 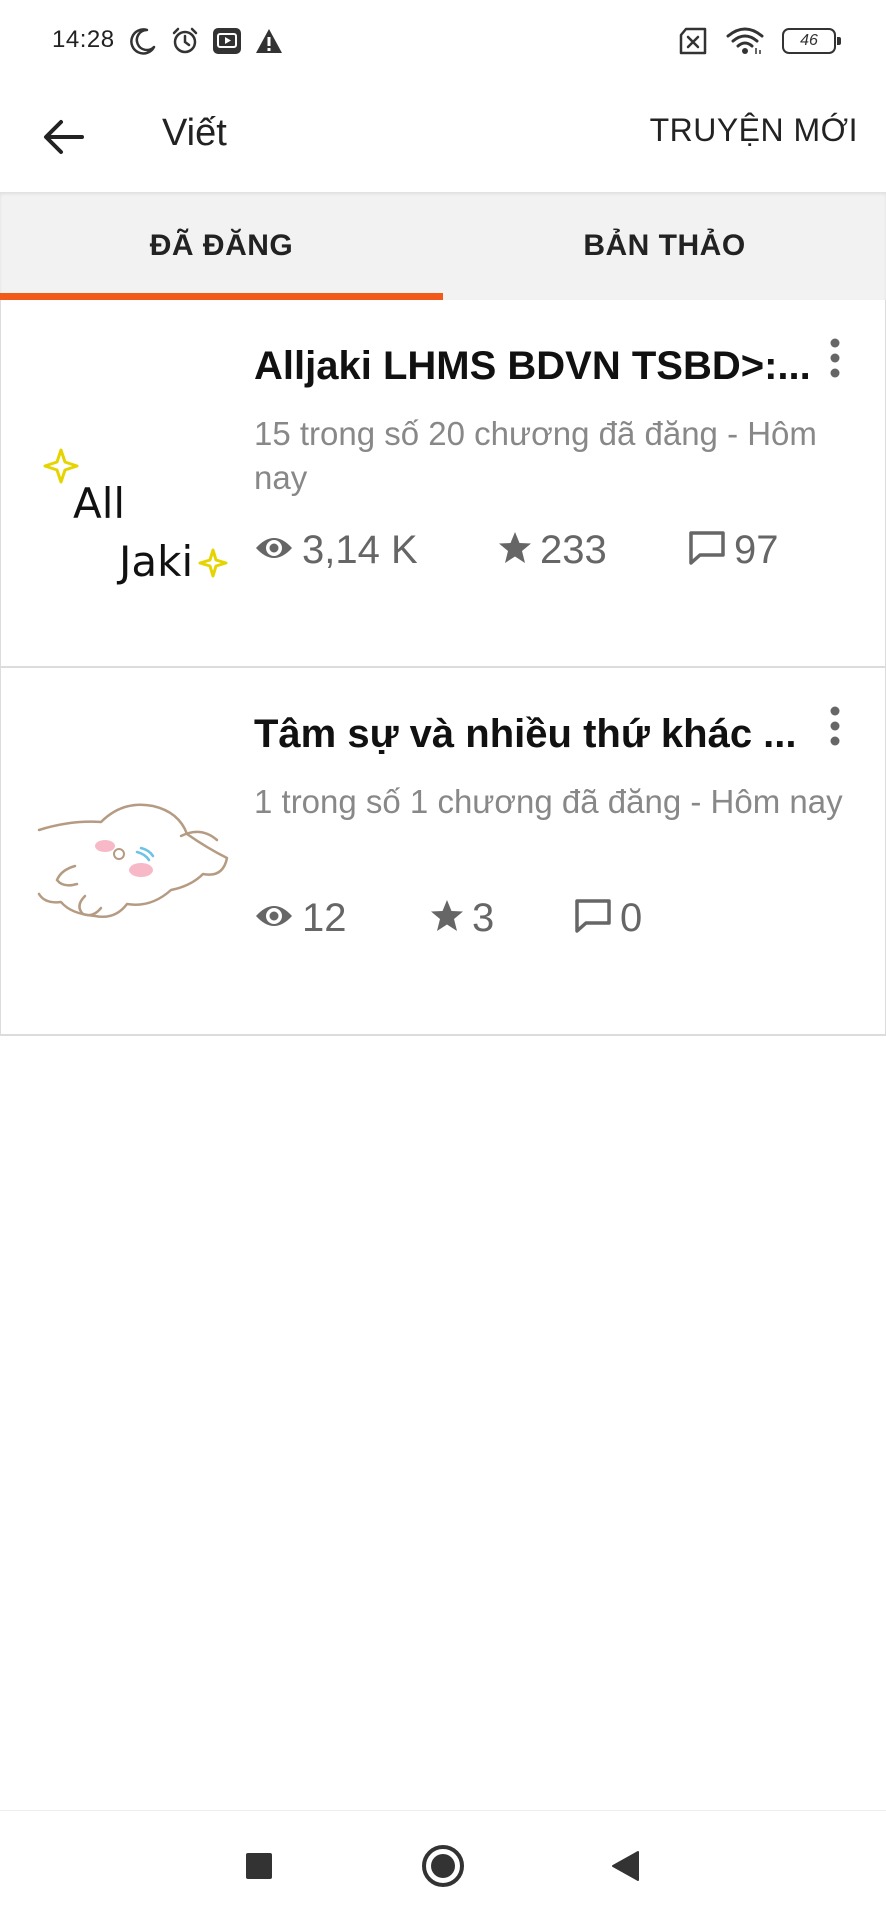 I want to click on tab-drafts: BẢN THẢO, so click(x=664, y=246).